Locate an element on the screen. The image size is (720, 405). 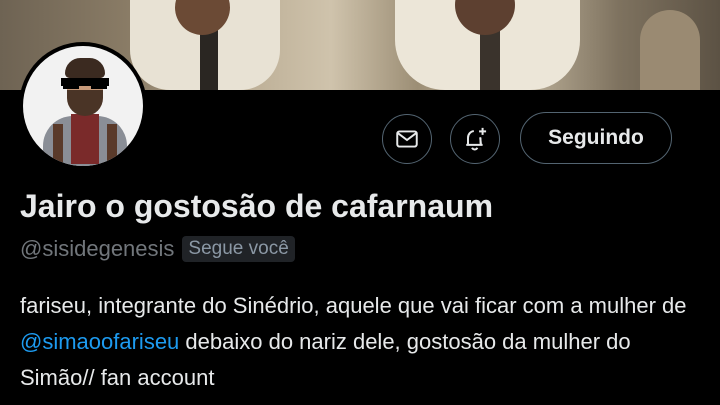
avatar-image is located at coordinates (83, 106).